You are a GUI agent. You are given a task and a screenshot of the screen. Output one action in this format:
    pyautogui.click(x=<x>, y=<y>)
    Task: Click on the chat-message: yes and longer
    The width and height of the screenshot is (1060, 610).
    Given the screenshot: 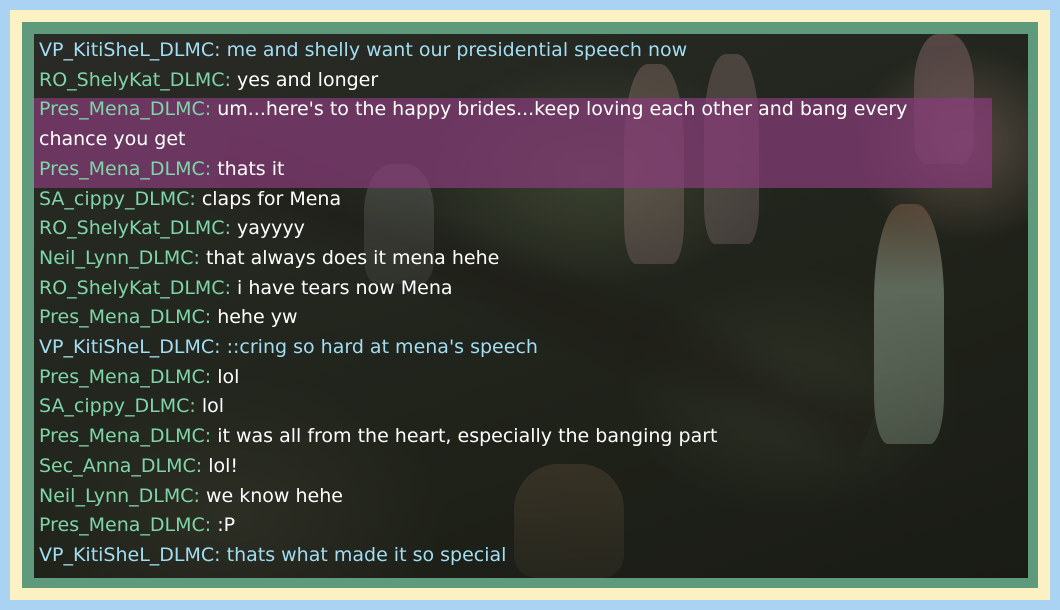 What is the action you would take?
    pyautogui.click(x=304, y=79)
    